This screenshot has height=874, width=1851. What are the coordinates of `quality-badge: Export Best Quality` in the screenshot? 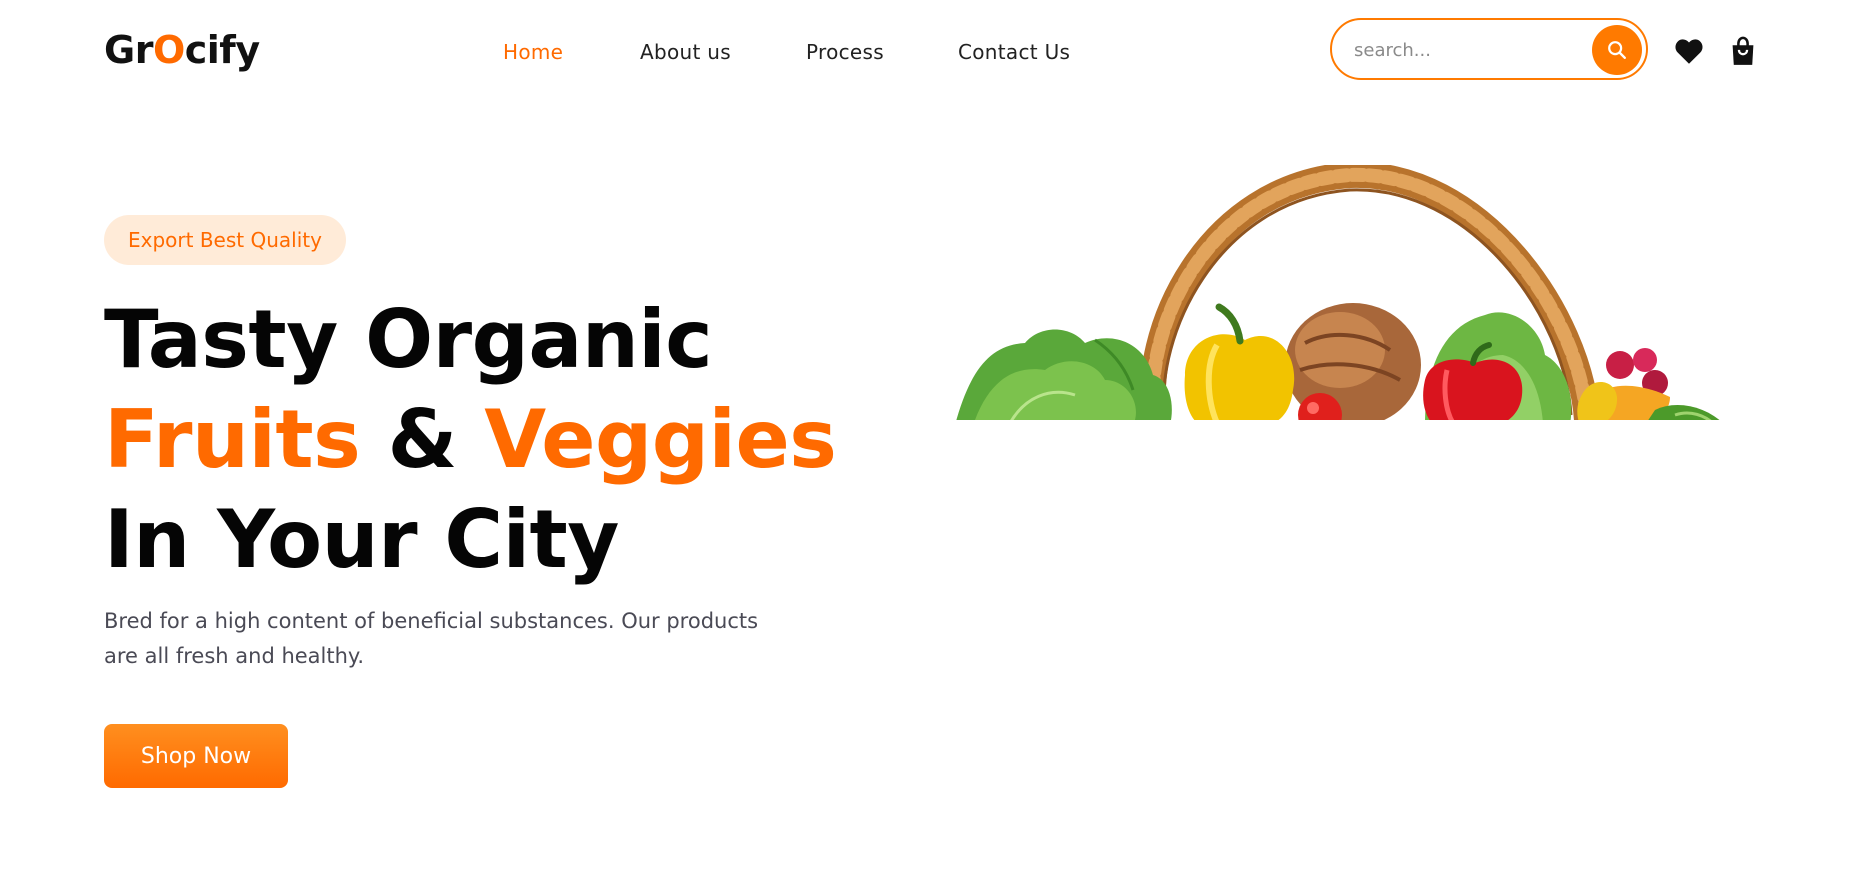 It's located at (225, 240).